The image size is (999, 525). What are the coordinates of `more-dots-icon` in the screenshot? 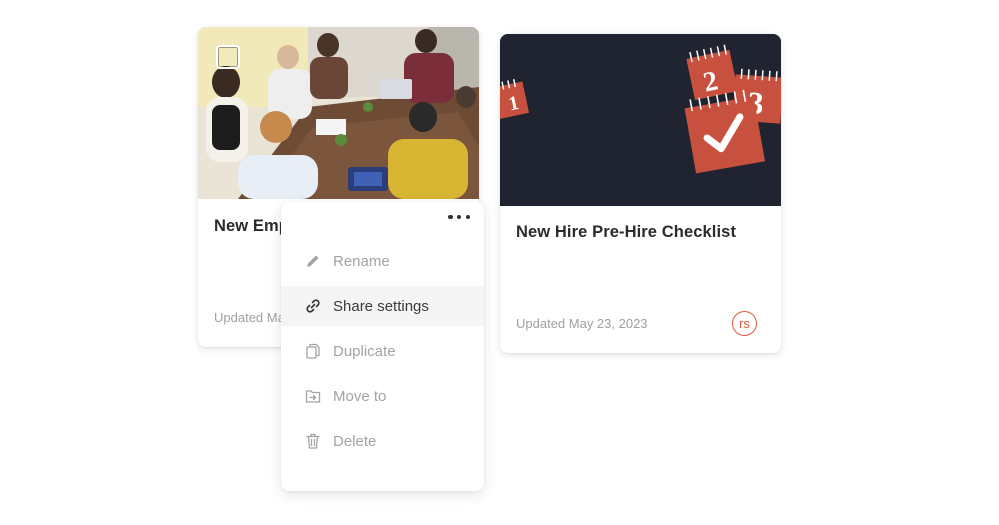 It's located at (459, 217).